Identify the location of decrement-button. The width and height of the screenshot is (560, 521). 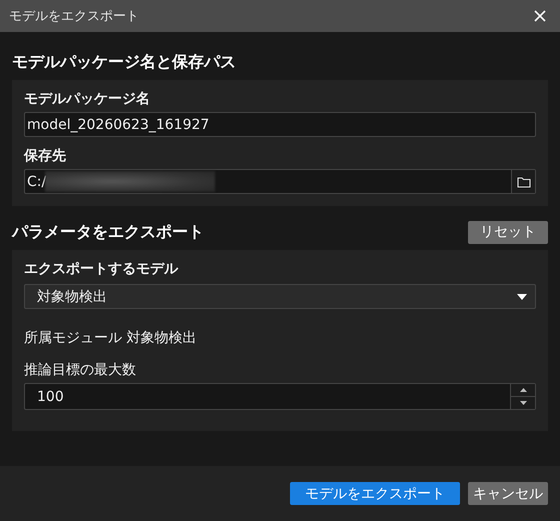
(523, 402).